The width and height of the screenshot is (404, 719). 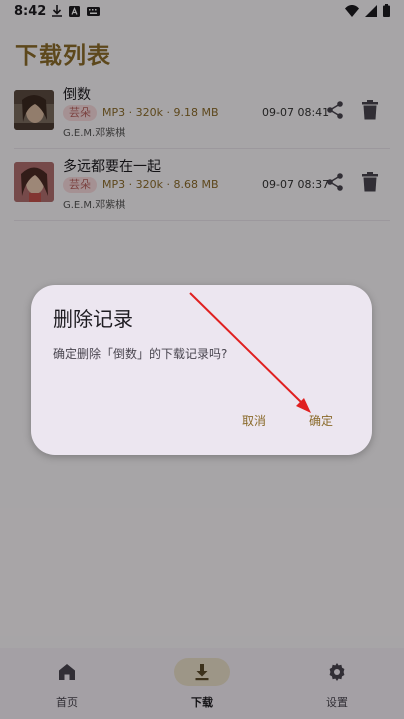 What do you see at coordinates (254, 420) in the screenshot?
I see `cancel-button: 取消` at bounding box center [254, 420].